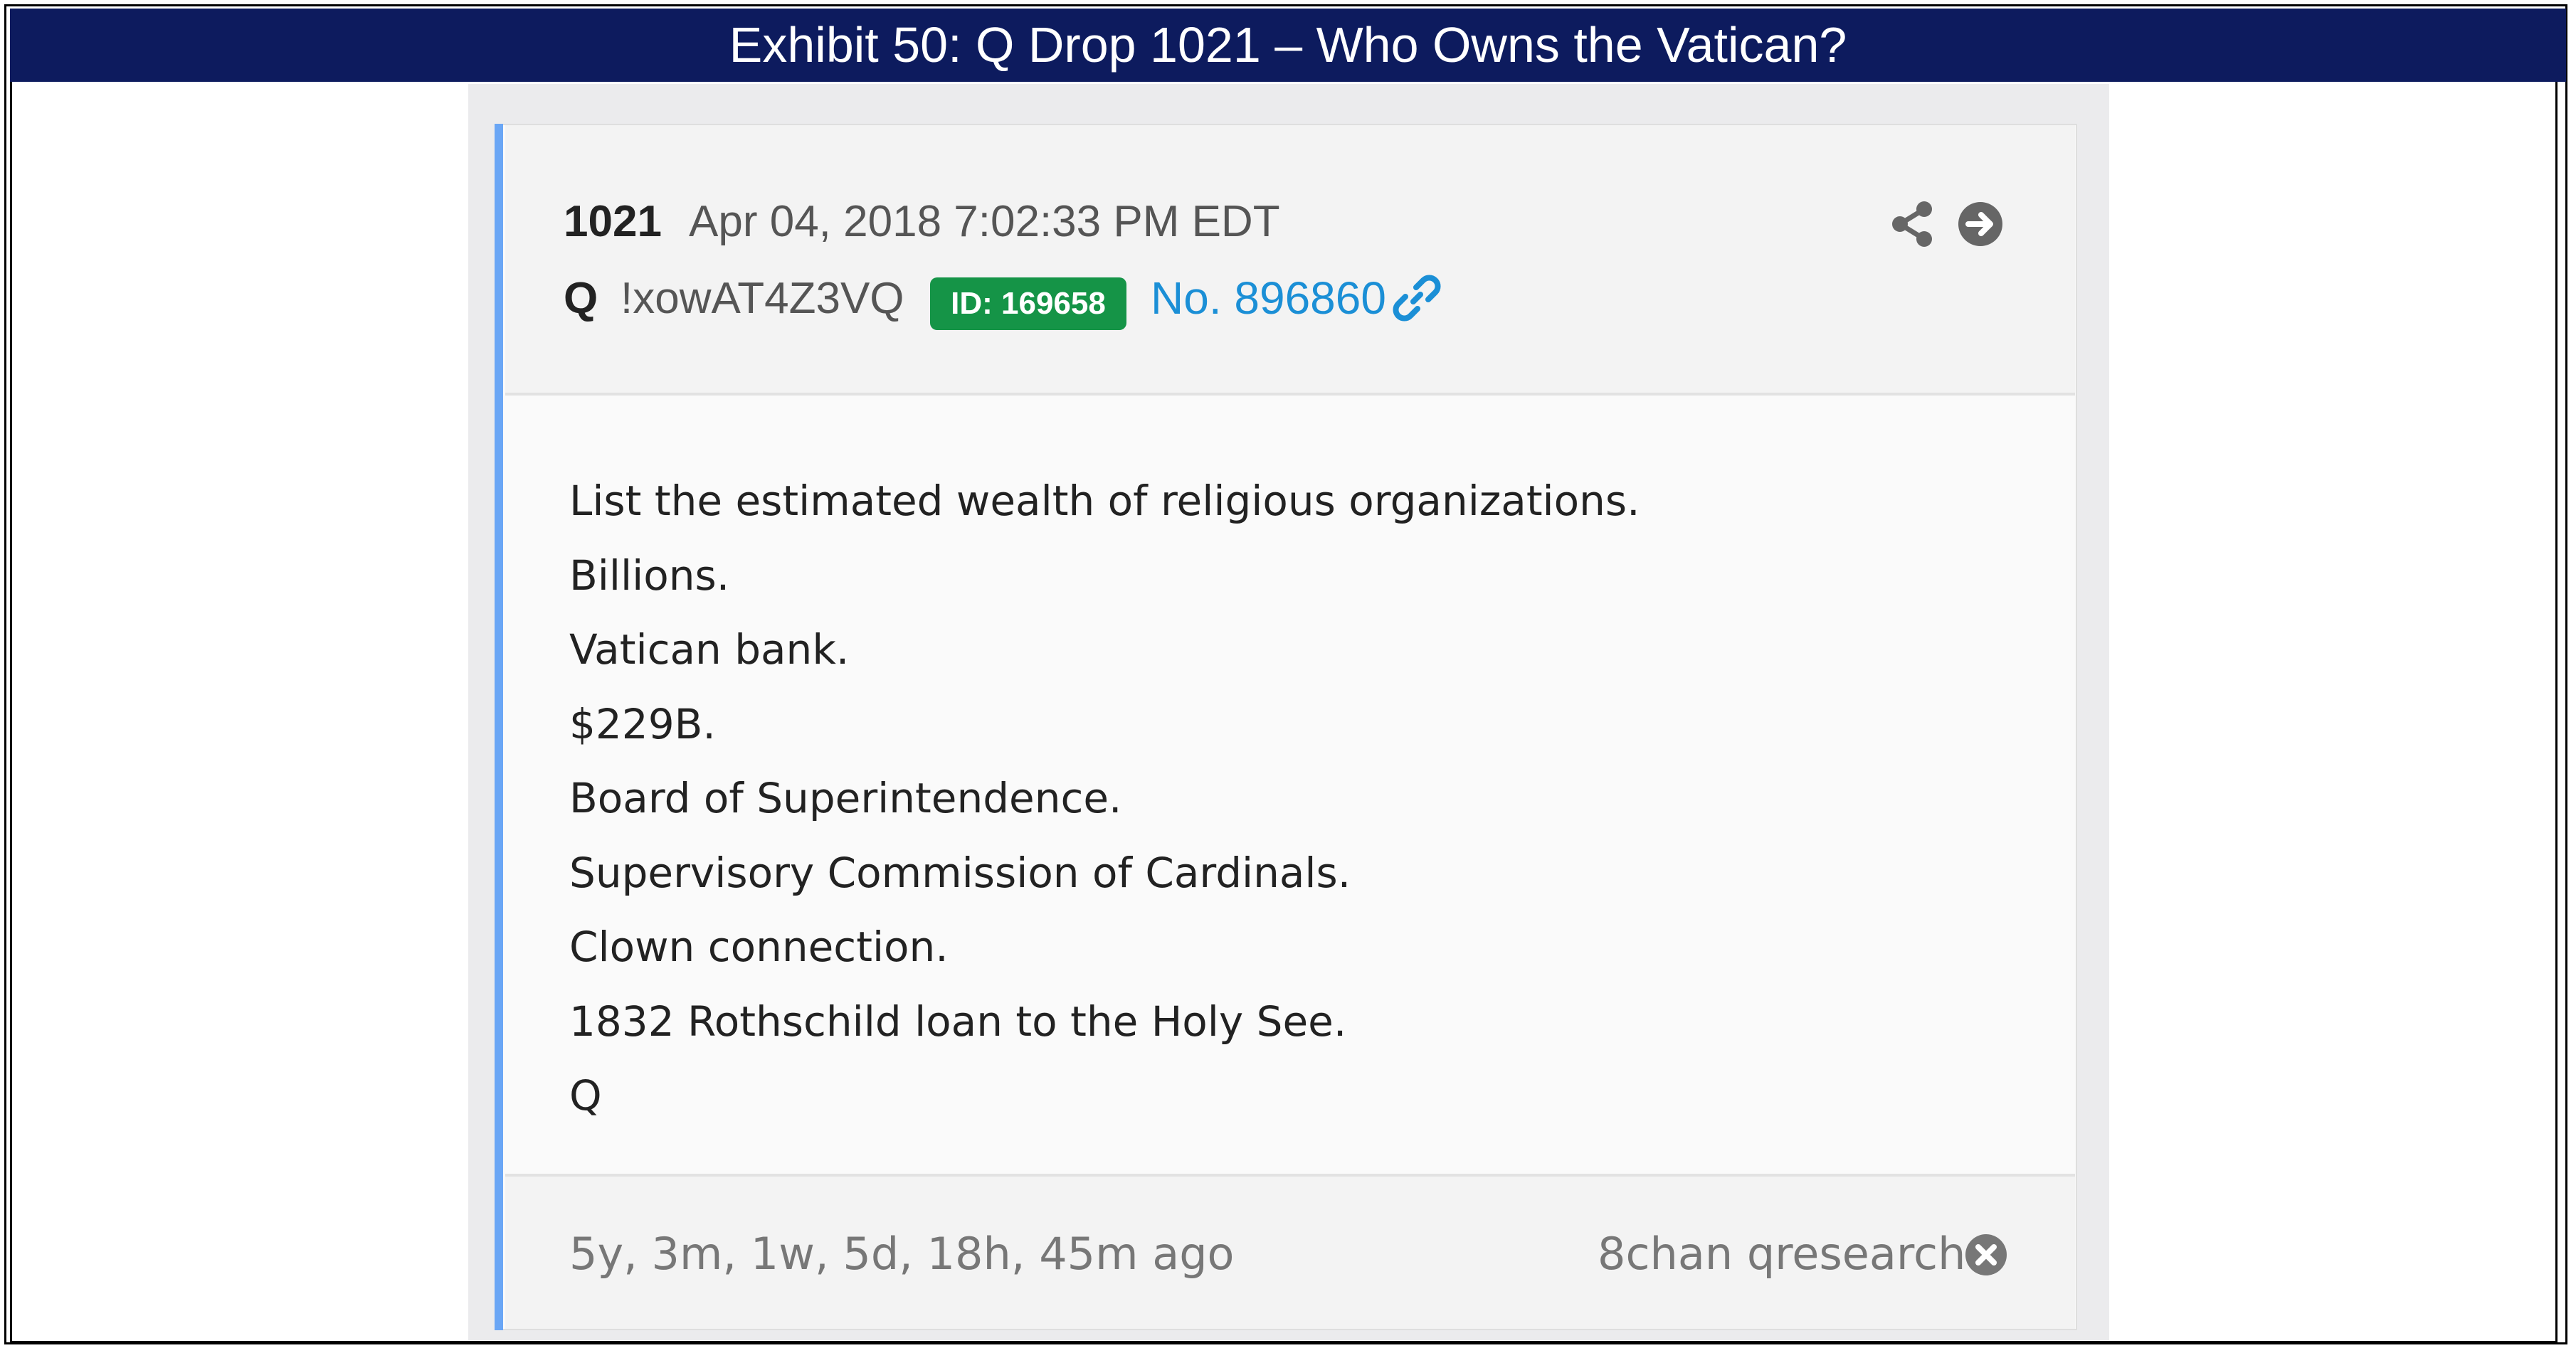  I want to click on body-line: $229B., so click(642, 723).